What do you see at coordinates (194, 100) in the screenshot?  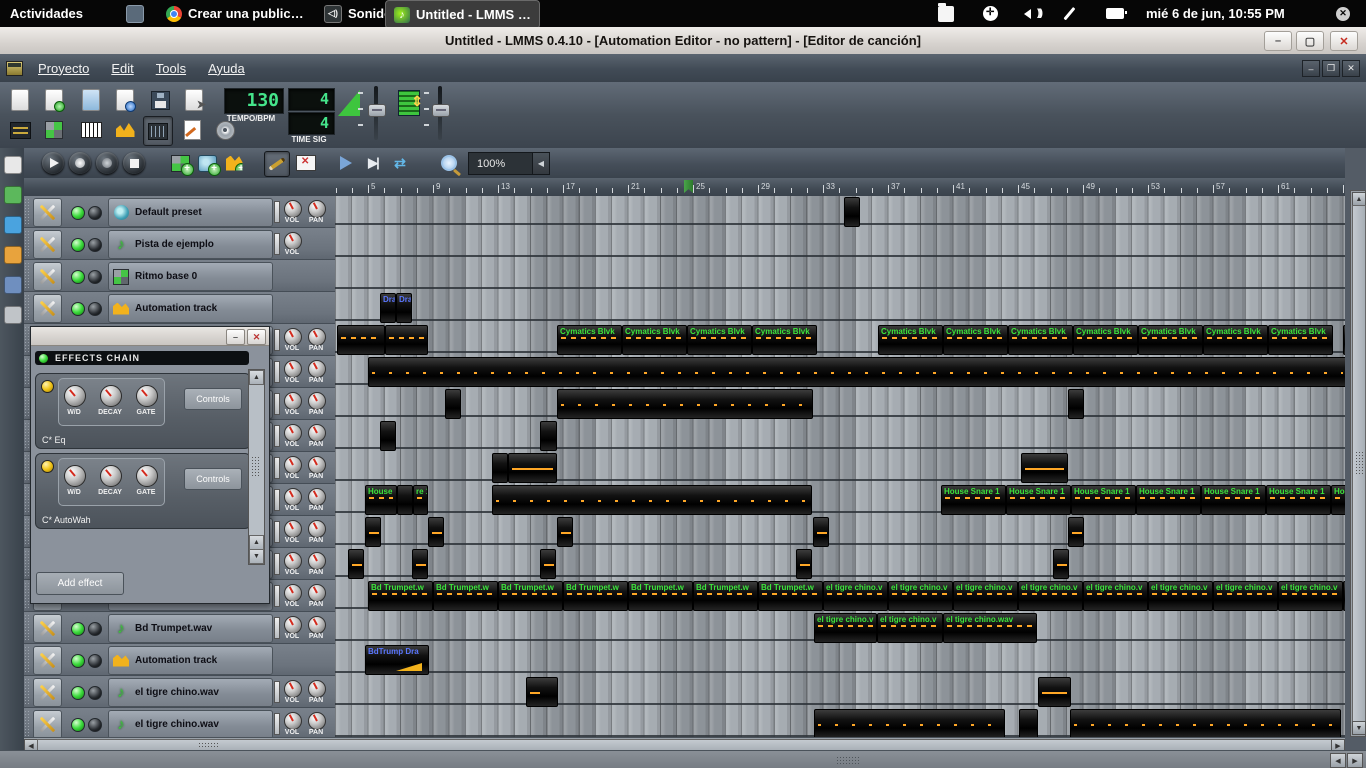 I see `export-project-button: ➤` at bounding box center [194, 100].